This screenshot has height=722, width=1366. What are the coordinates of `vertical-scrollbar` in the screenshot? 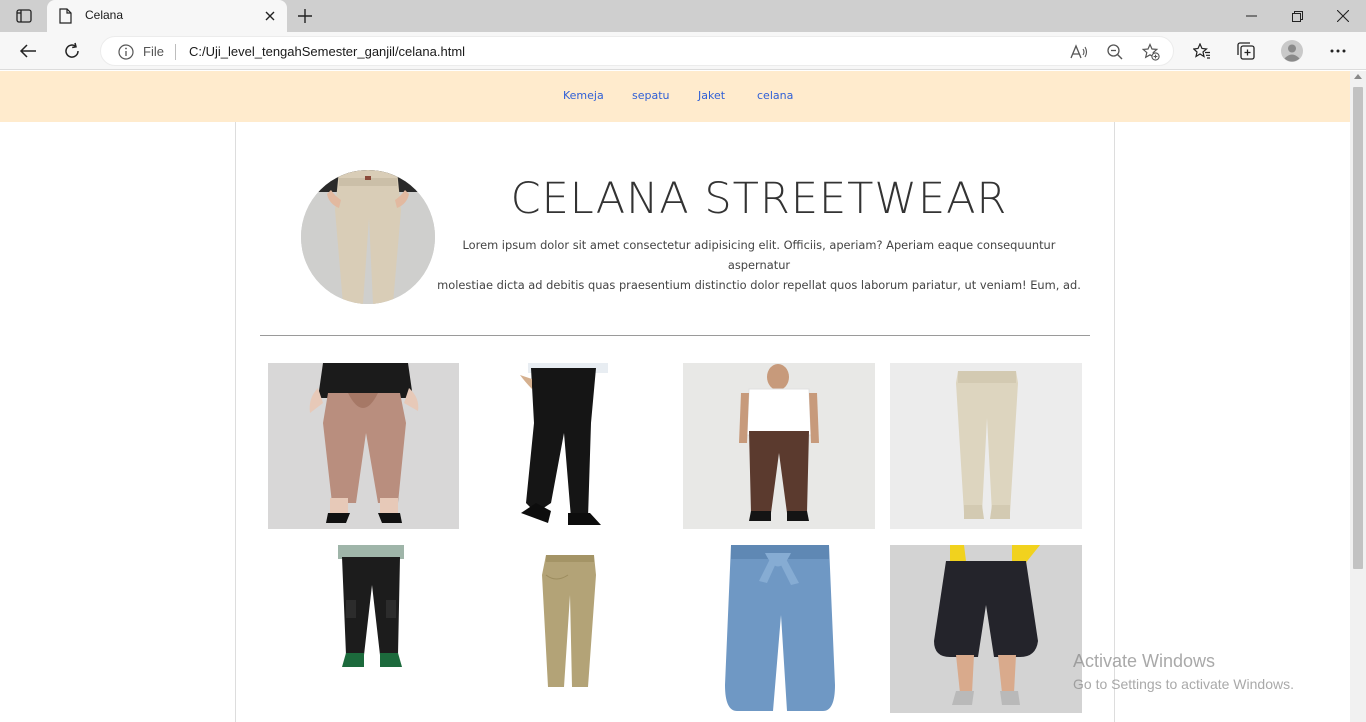 It's located at (1358, 396).